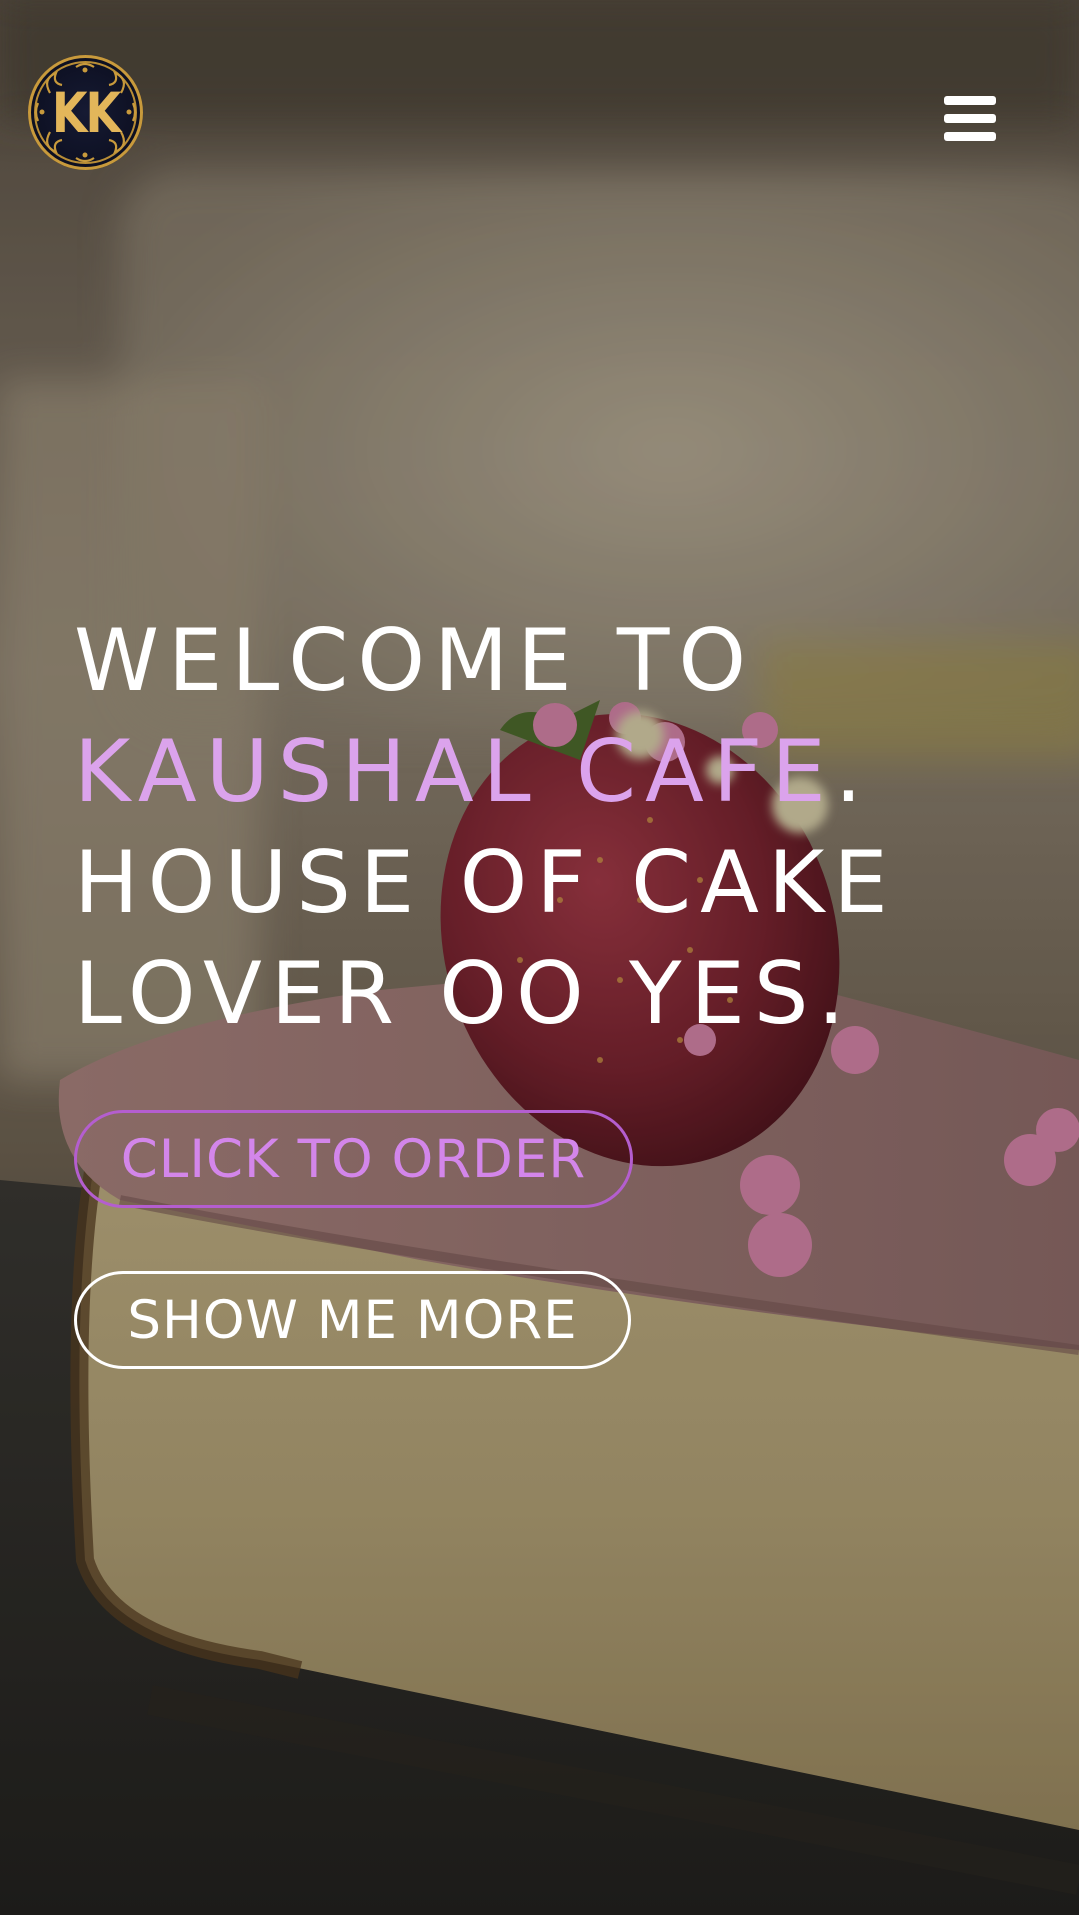 This screenshot has width=1079, height=1915. Describe the element at coordinates (485, 883) in the screenshot. I see `headline-line-3: HOUSE OF CAKE` at that location.